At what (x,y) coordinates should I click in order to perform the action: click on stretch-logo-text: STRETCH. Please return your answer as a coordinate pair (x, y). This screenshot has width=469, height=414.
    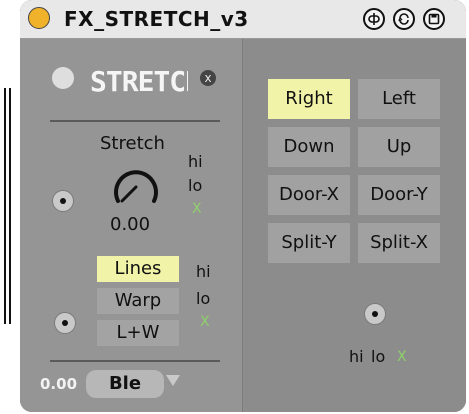
    Looking at the image, I should click on (139, 81).